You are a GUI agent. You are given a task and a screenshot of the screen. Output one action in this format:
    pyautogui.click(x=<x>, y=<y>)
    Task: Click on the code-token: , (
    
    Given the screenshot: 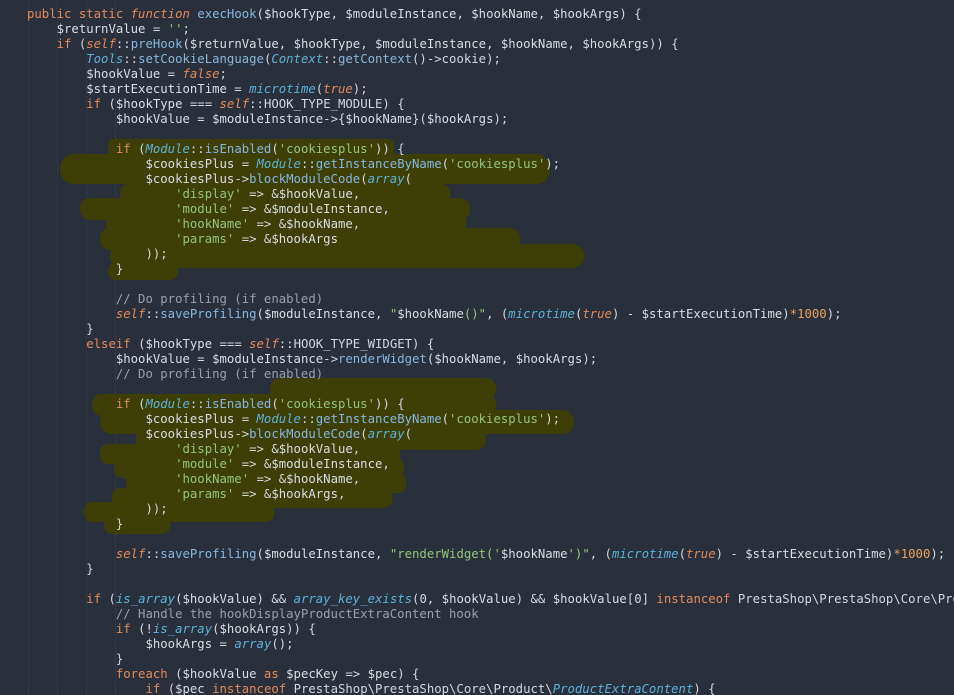 What is the action you would take?
    pyautogui.click(x=600, y=554)
    